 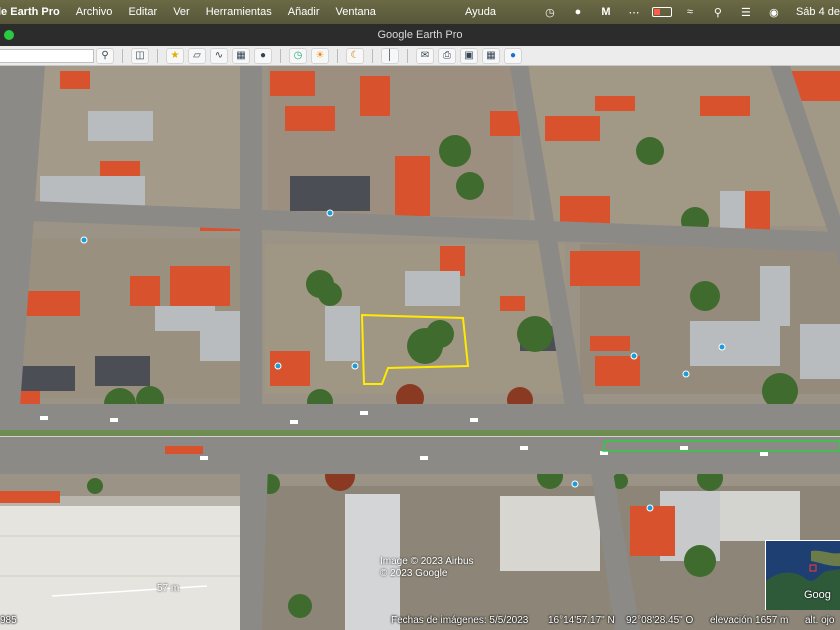 I want to click on imagery-copyright: Image © 2023 Airbus © 2023 Google, so click(x=427, y=568).